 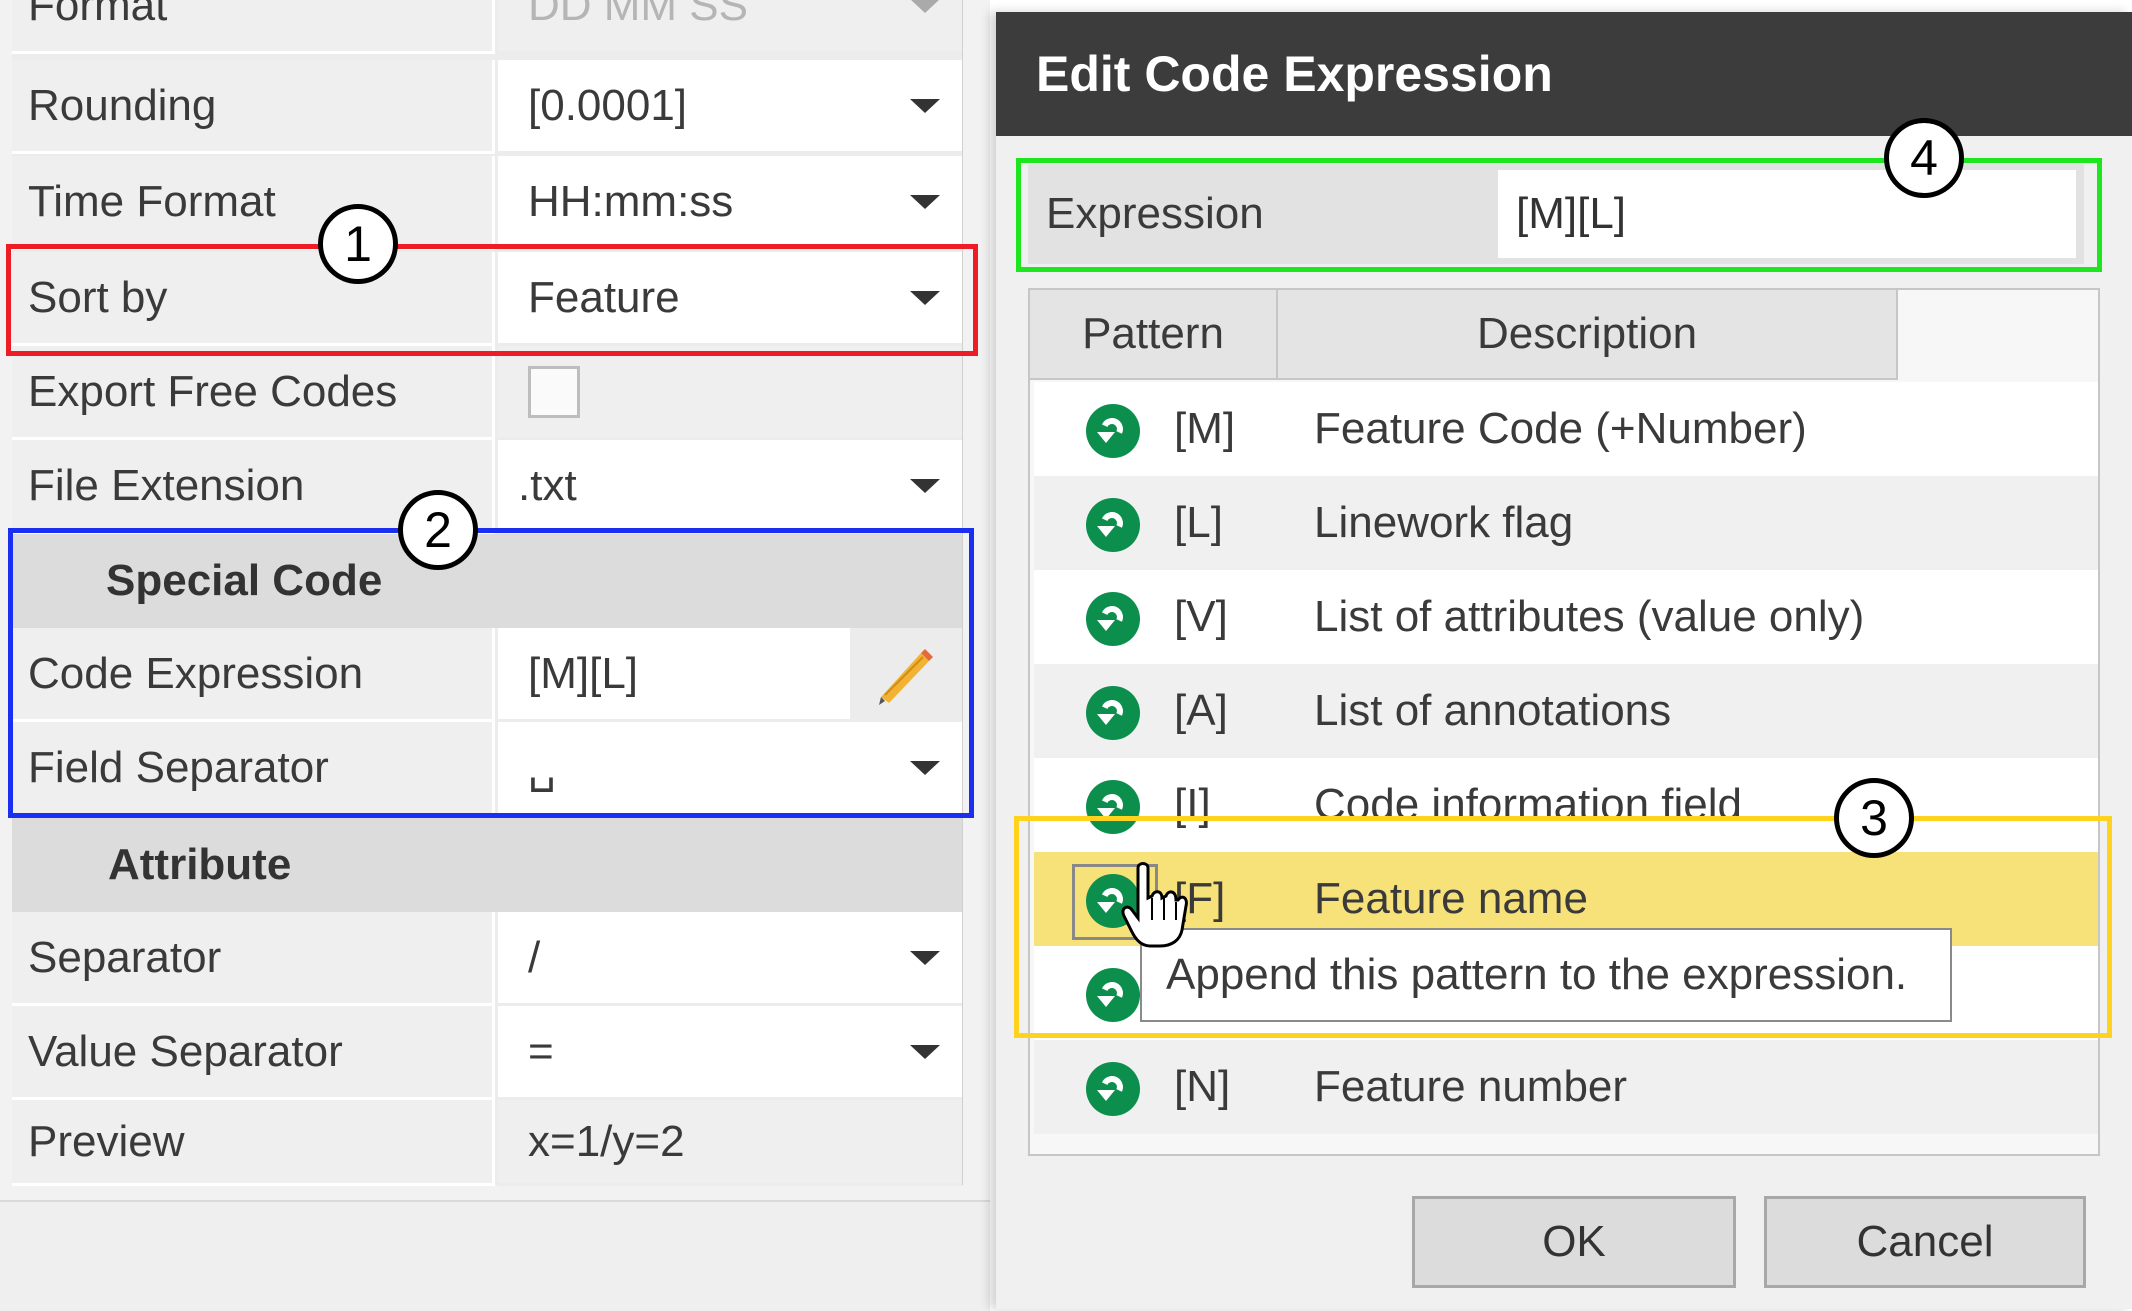 I want to click on annotation-marker-3: 3, so click(x=1874, y=818).